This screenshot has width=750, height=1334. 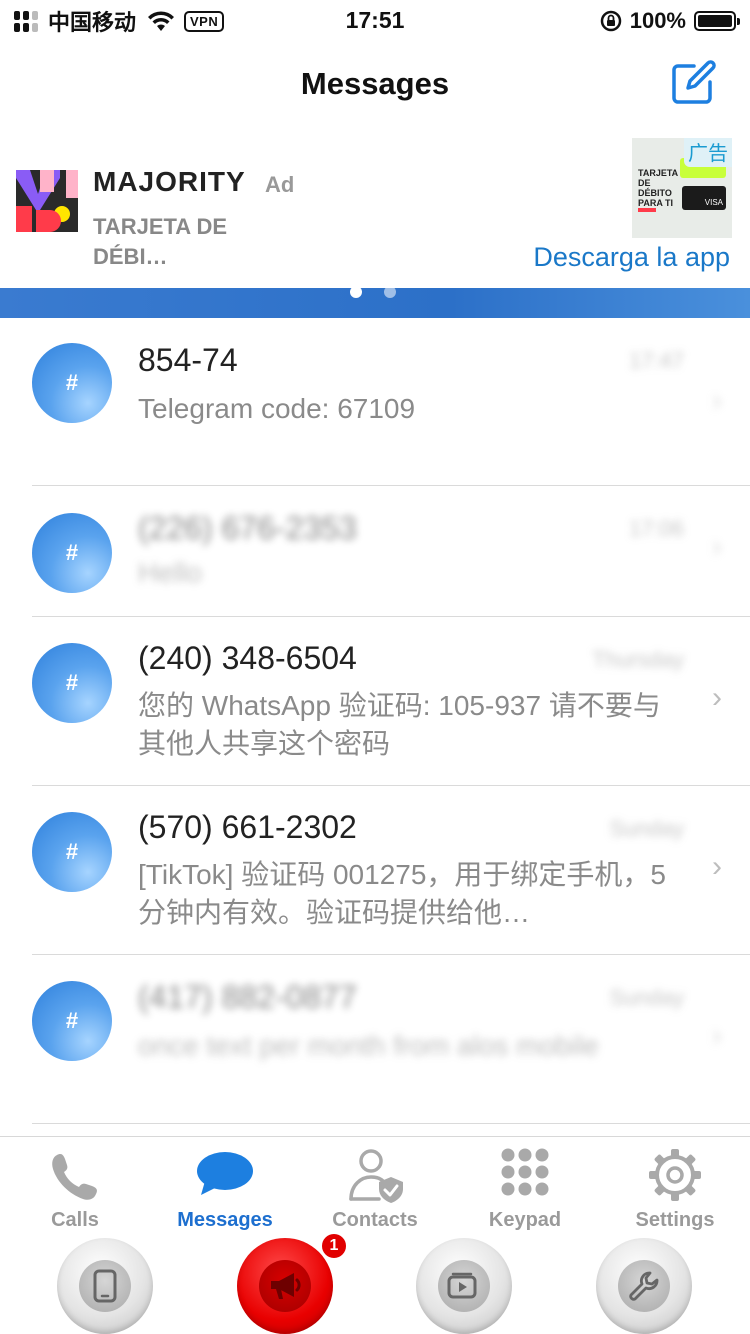 What do you see at coordinates (356, 292) in the screenshot?
I see `pager-dot-active` at bounding box center [356, 292].